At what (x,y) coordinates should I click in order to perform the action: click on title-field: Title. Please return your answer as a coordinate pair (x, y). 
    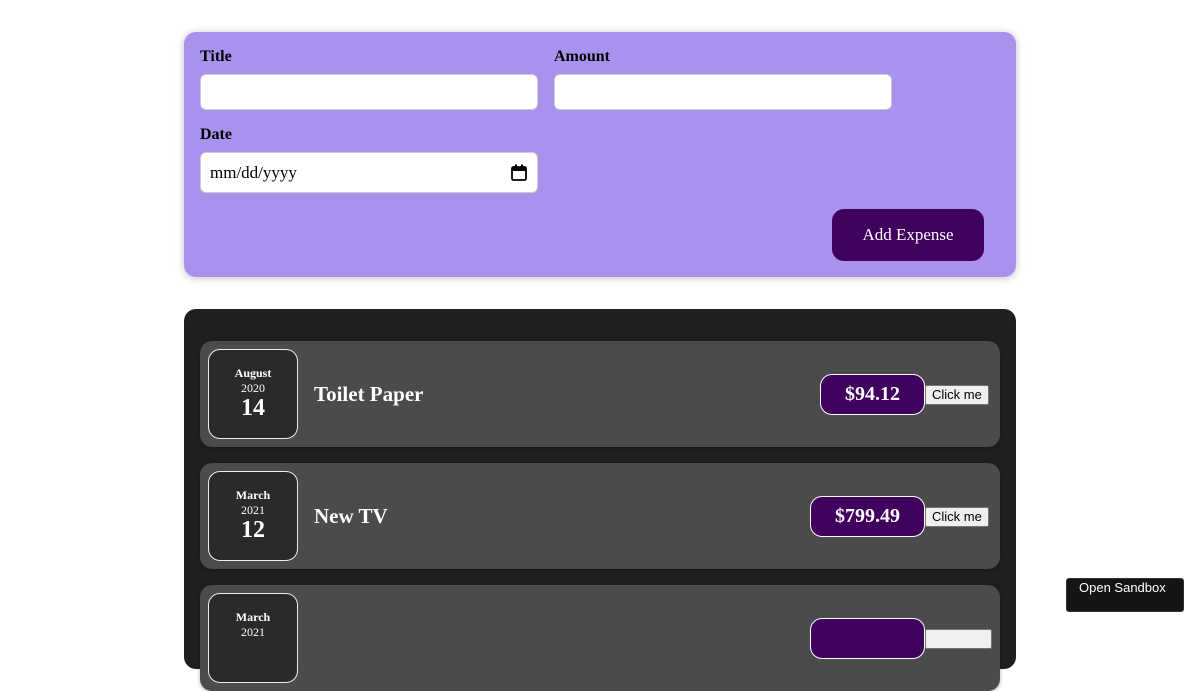
    Looking at the image, I should click on (369, 79).